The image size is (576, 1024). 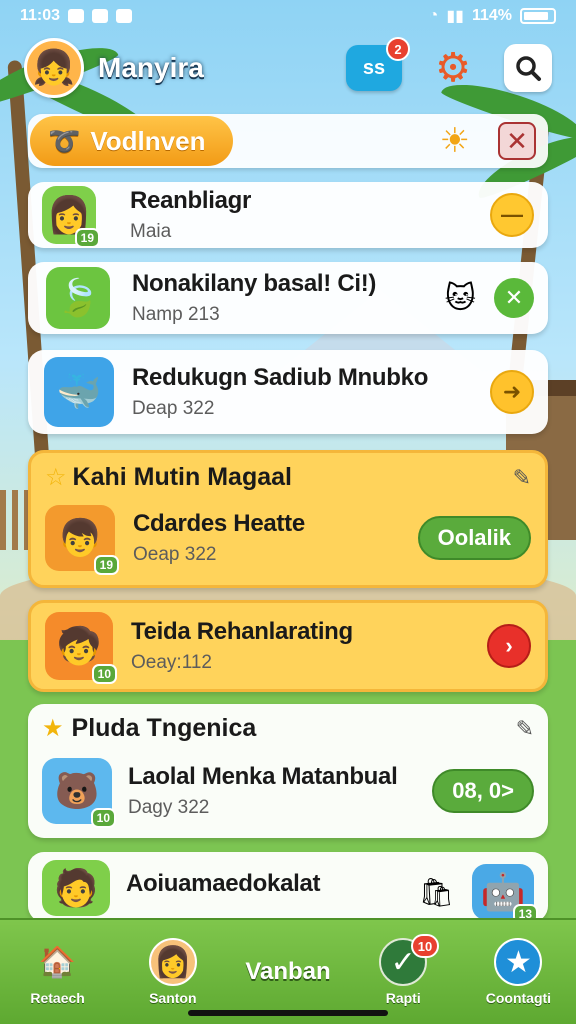 I want to click on settings-button: ⚙, so click(x=453, y=68).